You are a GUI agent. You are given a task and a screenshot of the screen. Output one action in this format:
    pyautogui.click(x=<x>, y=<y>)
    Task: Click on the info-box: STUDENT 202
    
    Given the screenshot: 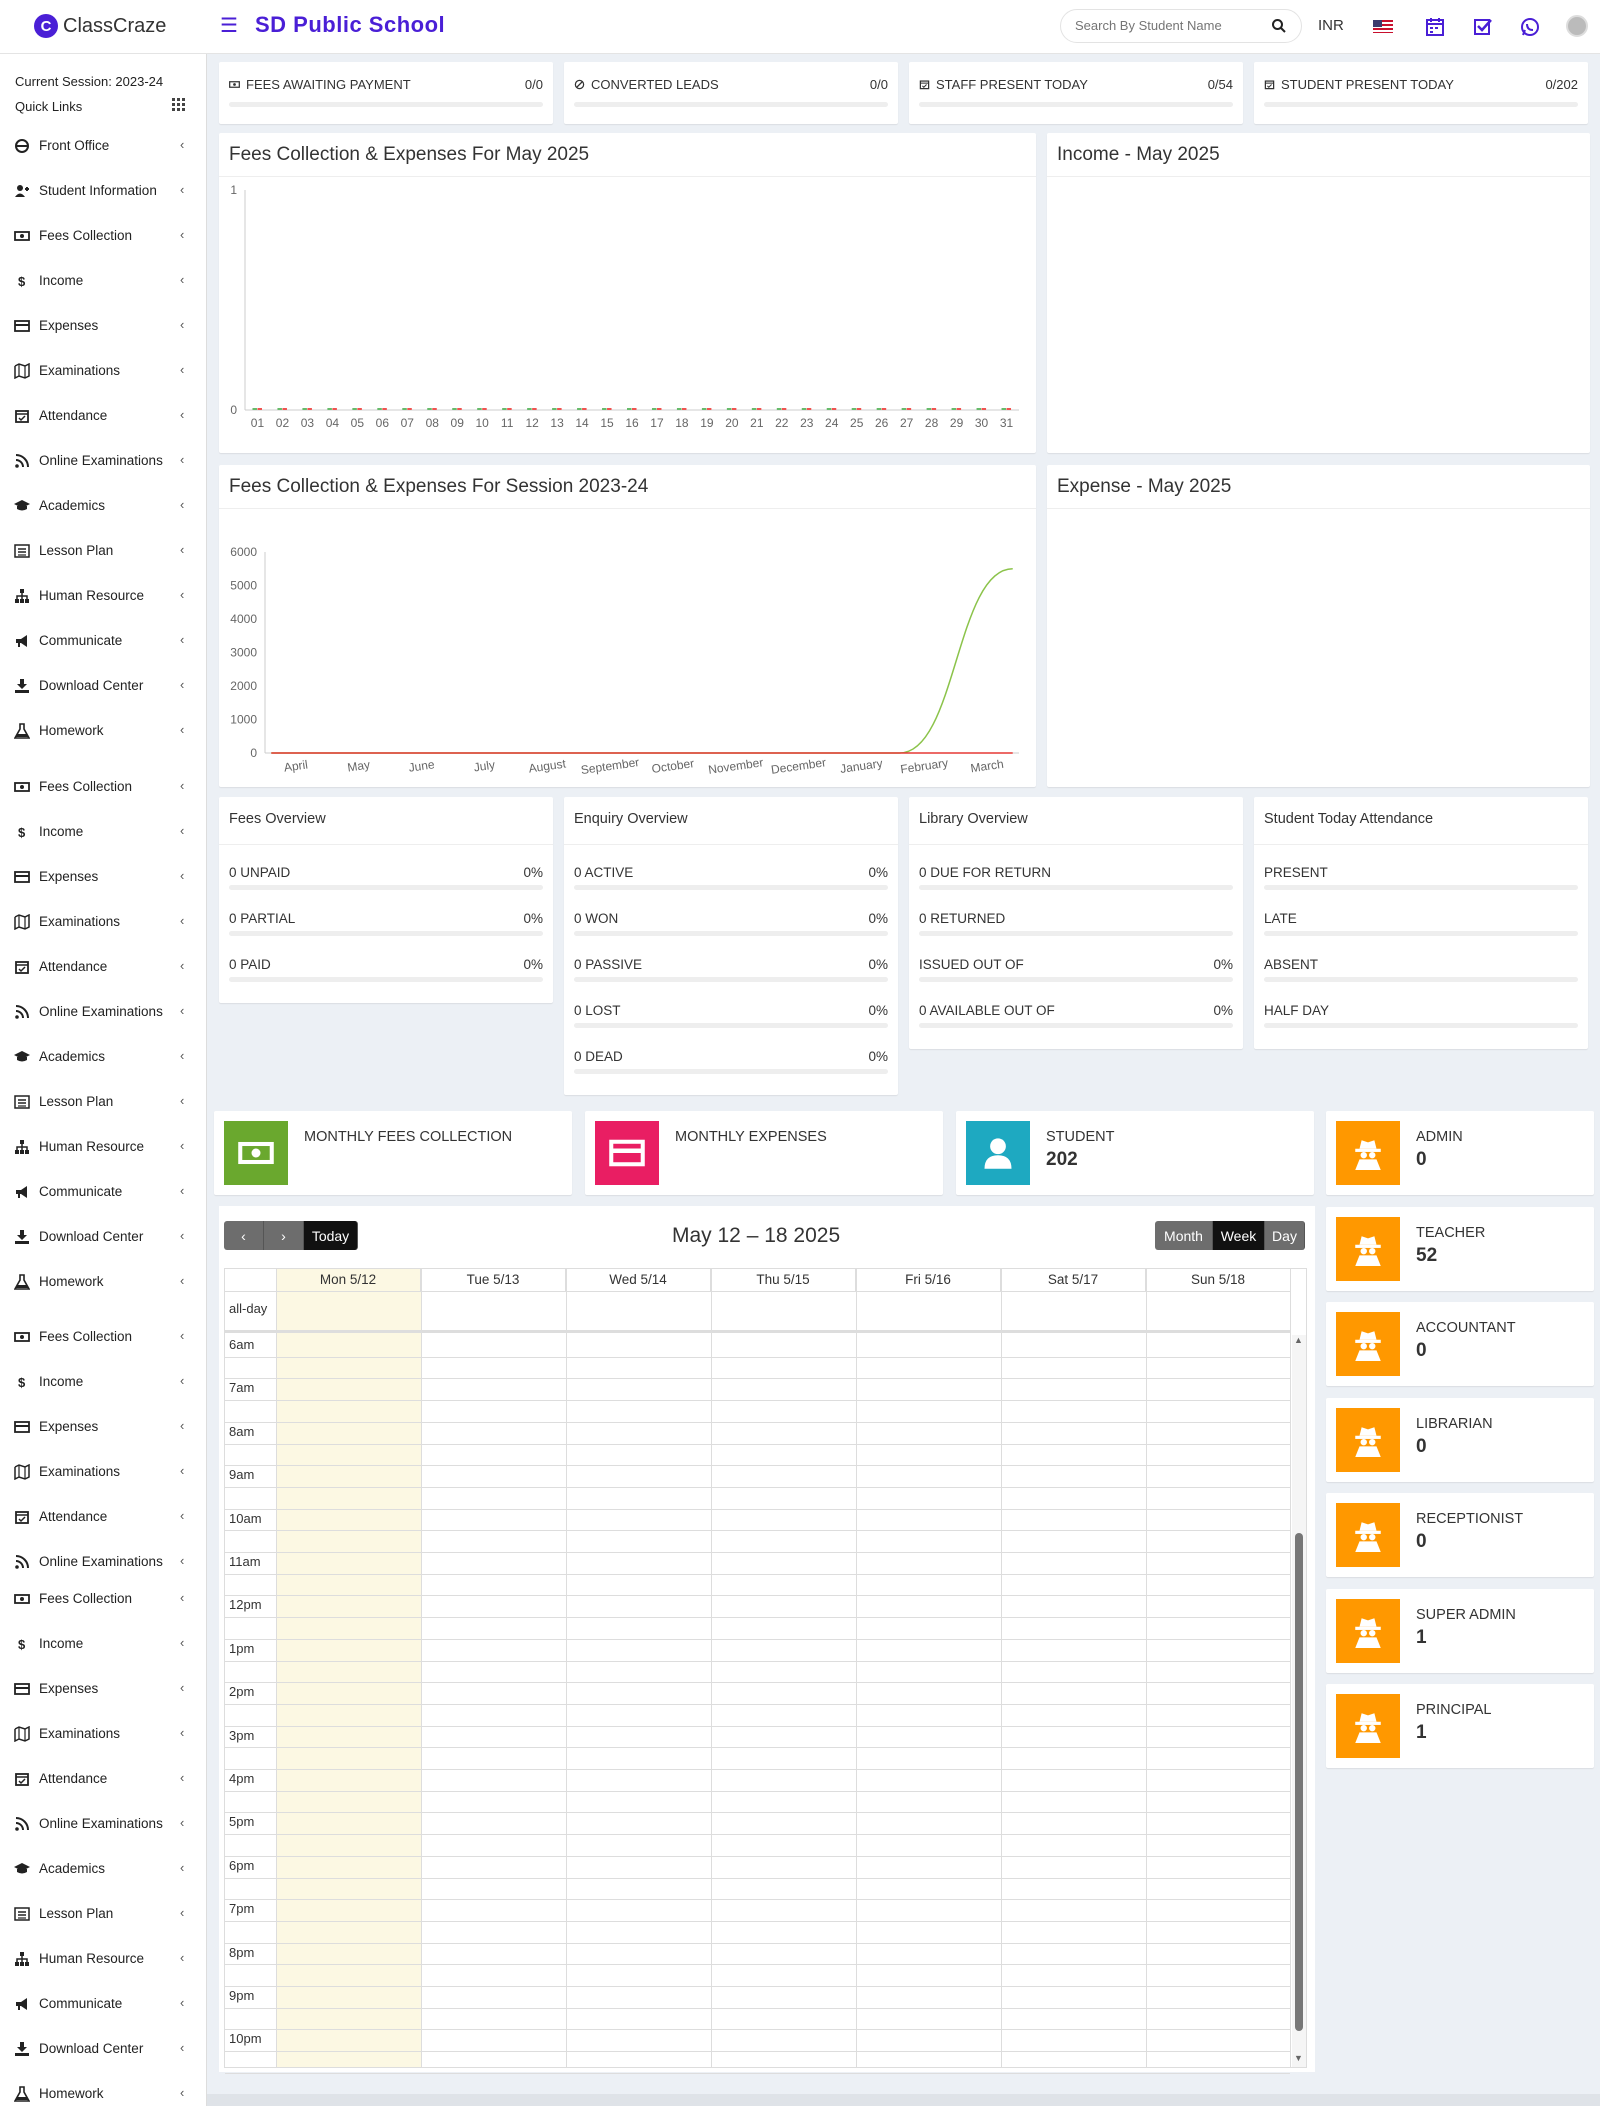 What is the action you would take?
    pyautogui.click(x=1135, y=1153)
    